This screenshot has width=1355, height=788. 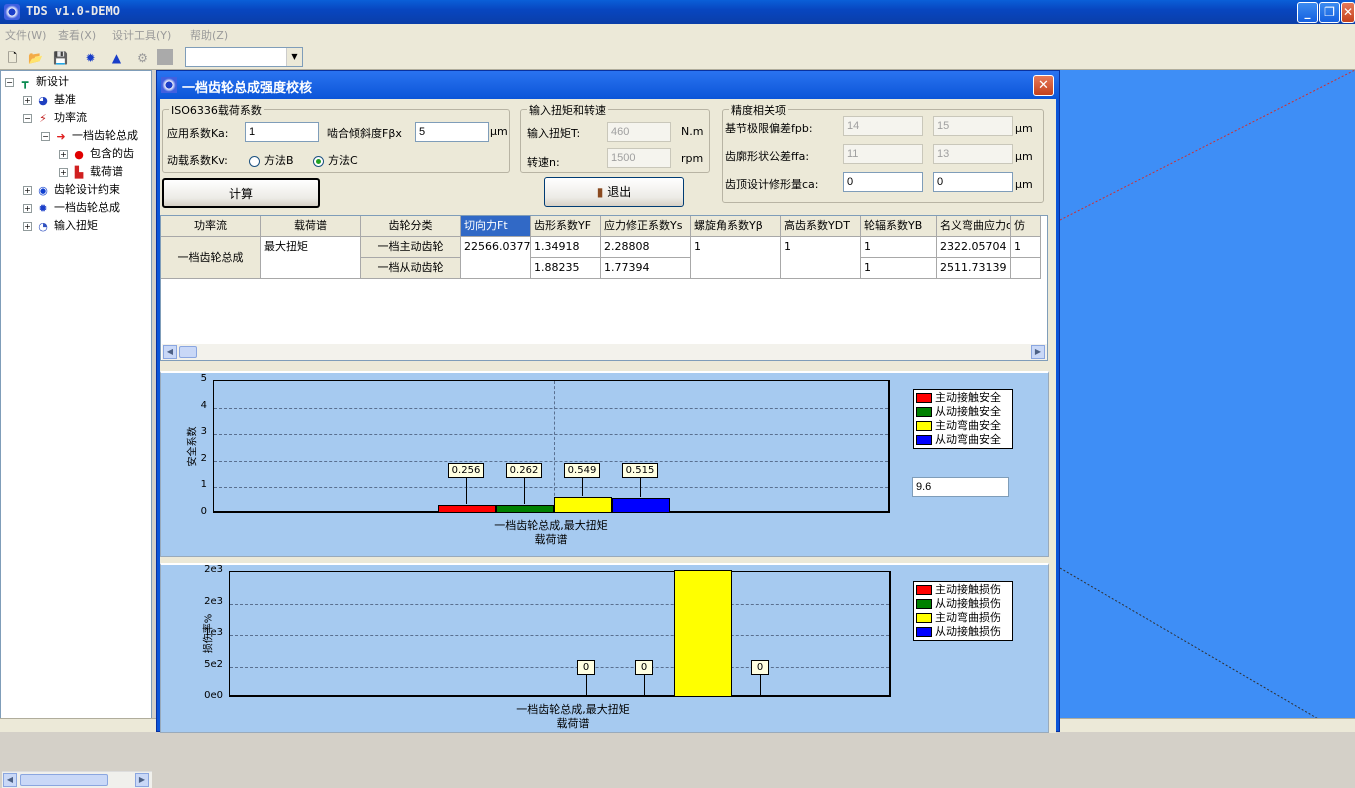 I want to click on gridline-vertical, so click(x=554, y=446).